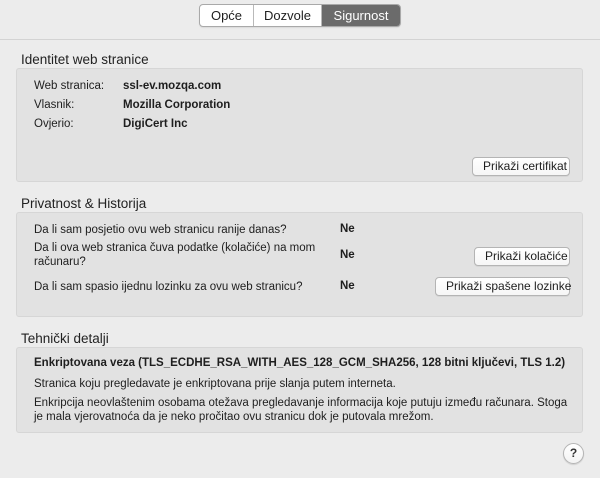 Image resolution: width=600 pixels, height=478 pixels. I want to click on tab-security: Sigurnost, so click(360, 15).